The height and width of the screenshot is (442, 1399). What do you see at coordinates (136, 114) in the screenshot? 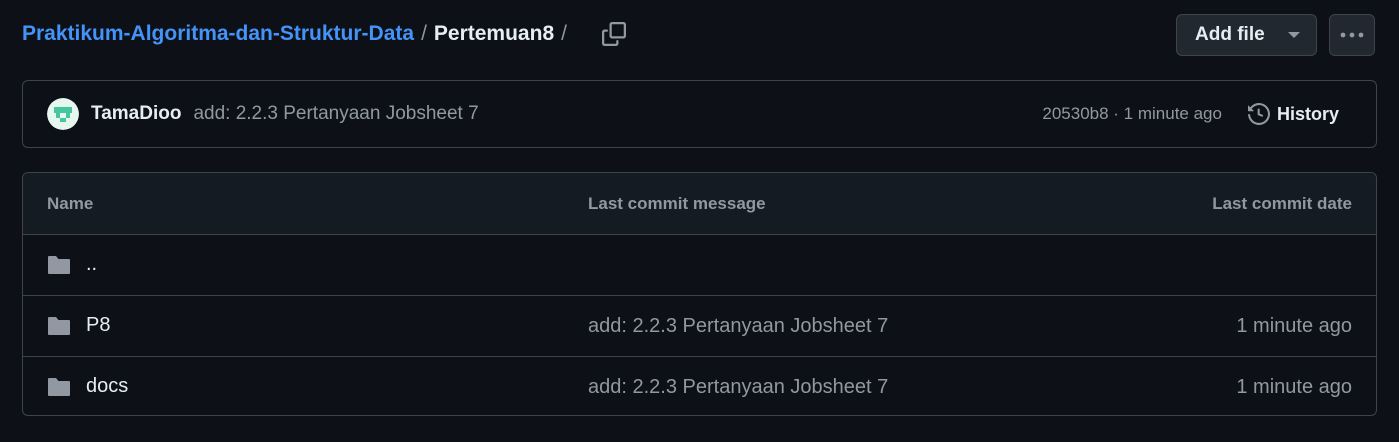
I see `commit-author-link: TamaDioo` at bounding box center [136, 114].